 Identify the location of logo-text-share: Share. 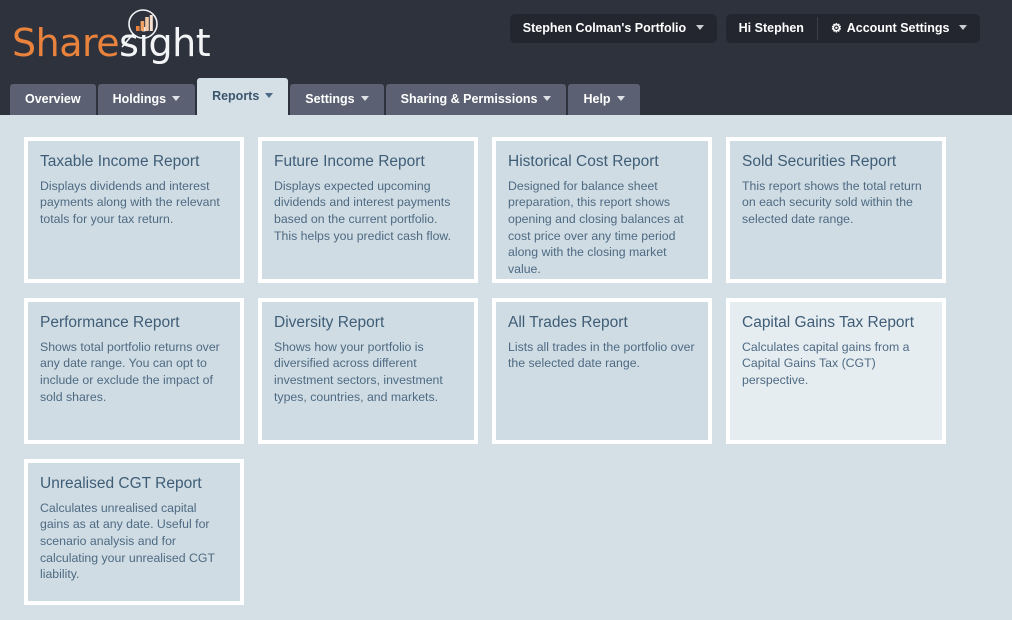
(66, 43).